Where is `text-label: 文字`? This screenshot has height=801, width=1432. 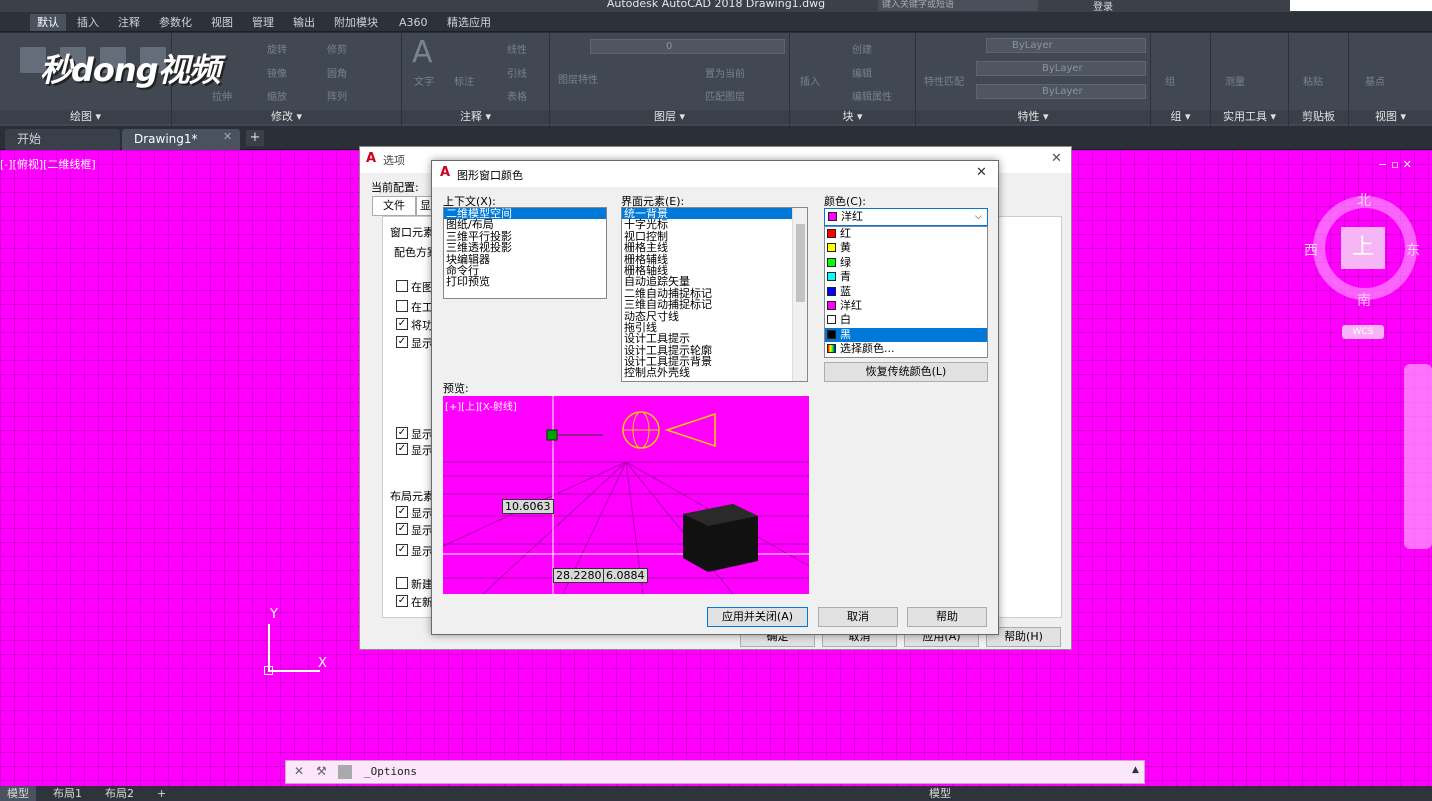 text-label: 文字 is located at coordinates (424, 80).